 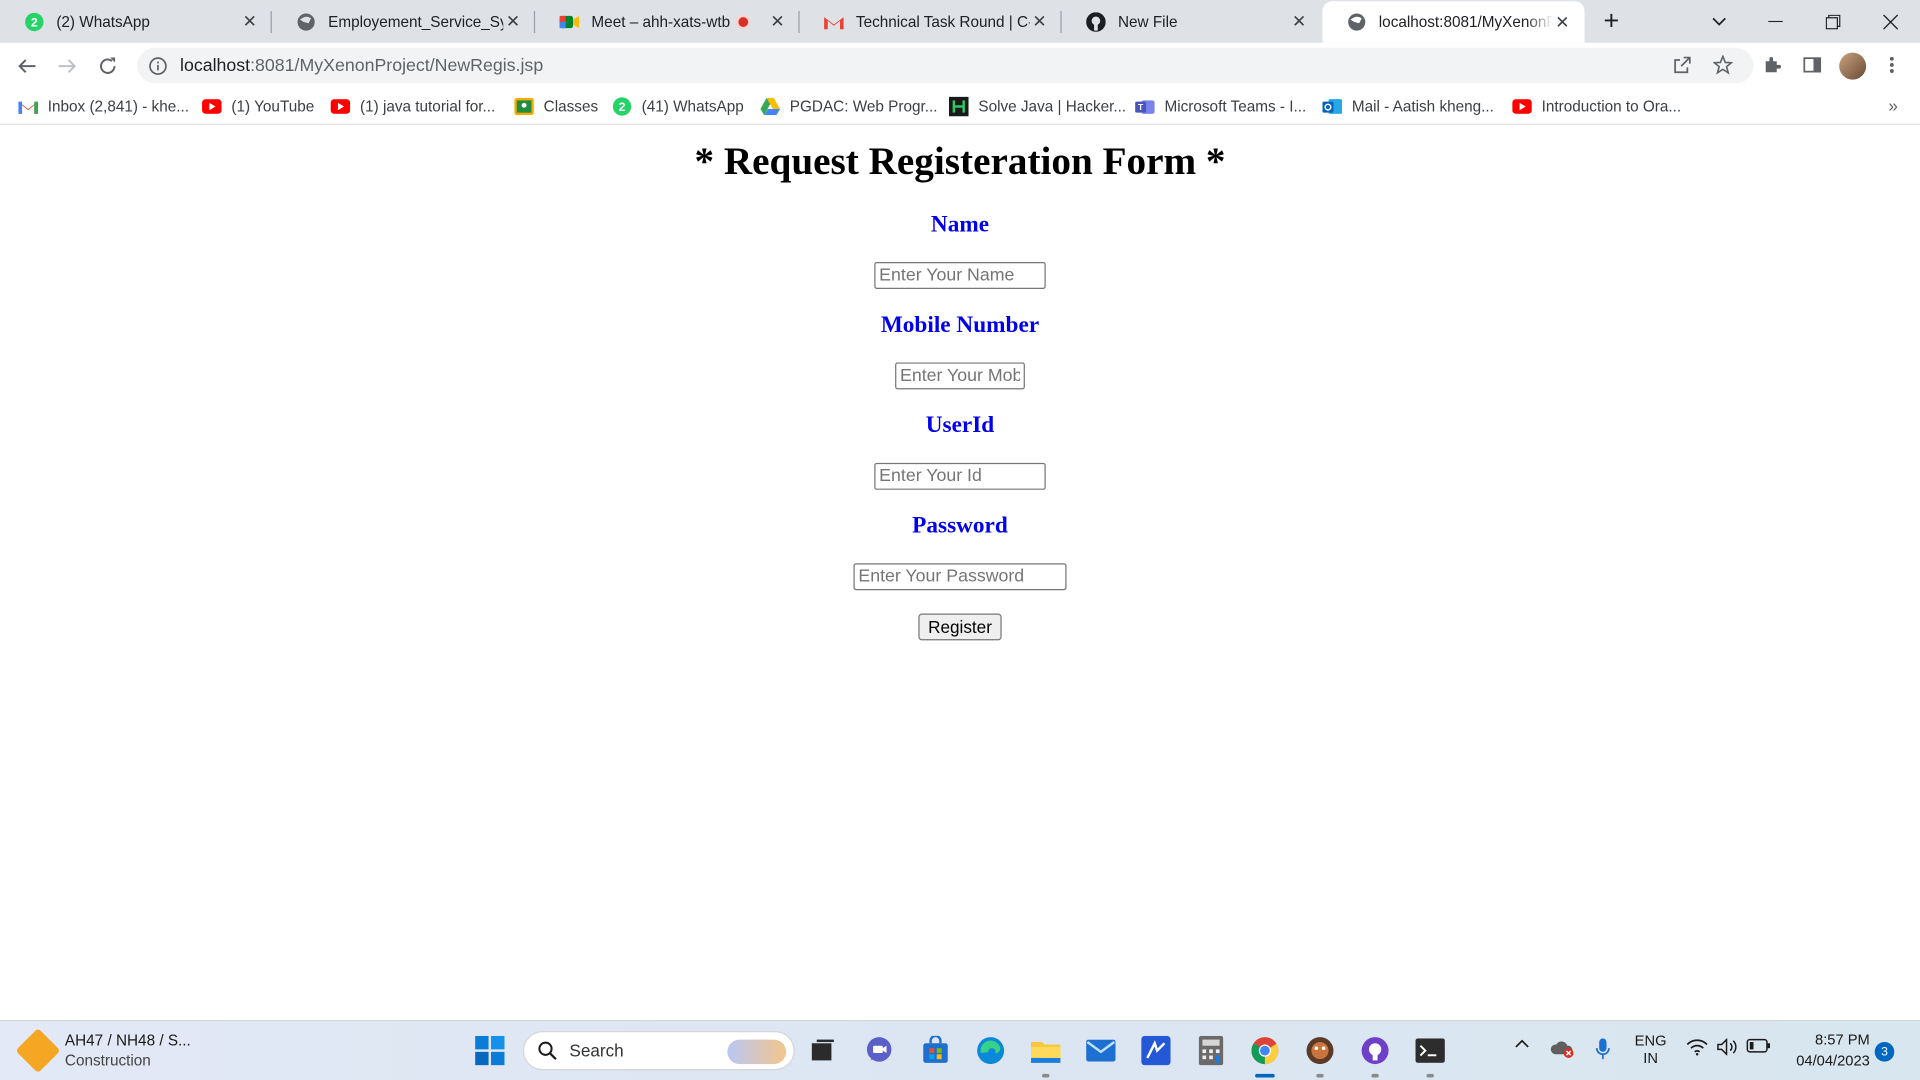 I want to click on teams-icon: T, so click(x=1145, y=107).